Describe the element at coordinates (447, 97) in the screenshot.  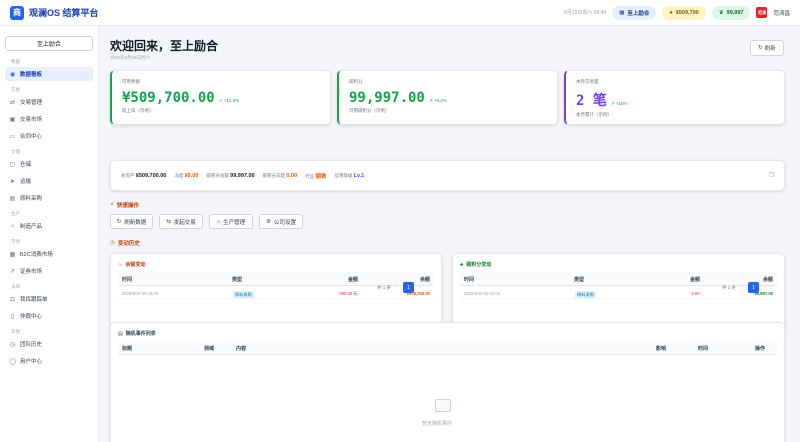
I see `stat-card-carbon: 碳积分 99,997.00 ↗ +8.2% 可用碳积分（示例）` at that location.